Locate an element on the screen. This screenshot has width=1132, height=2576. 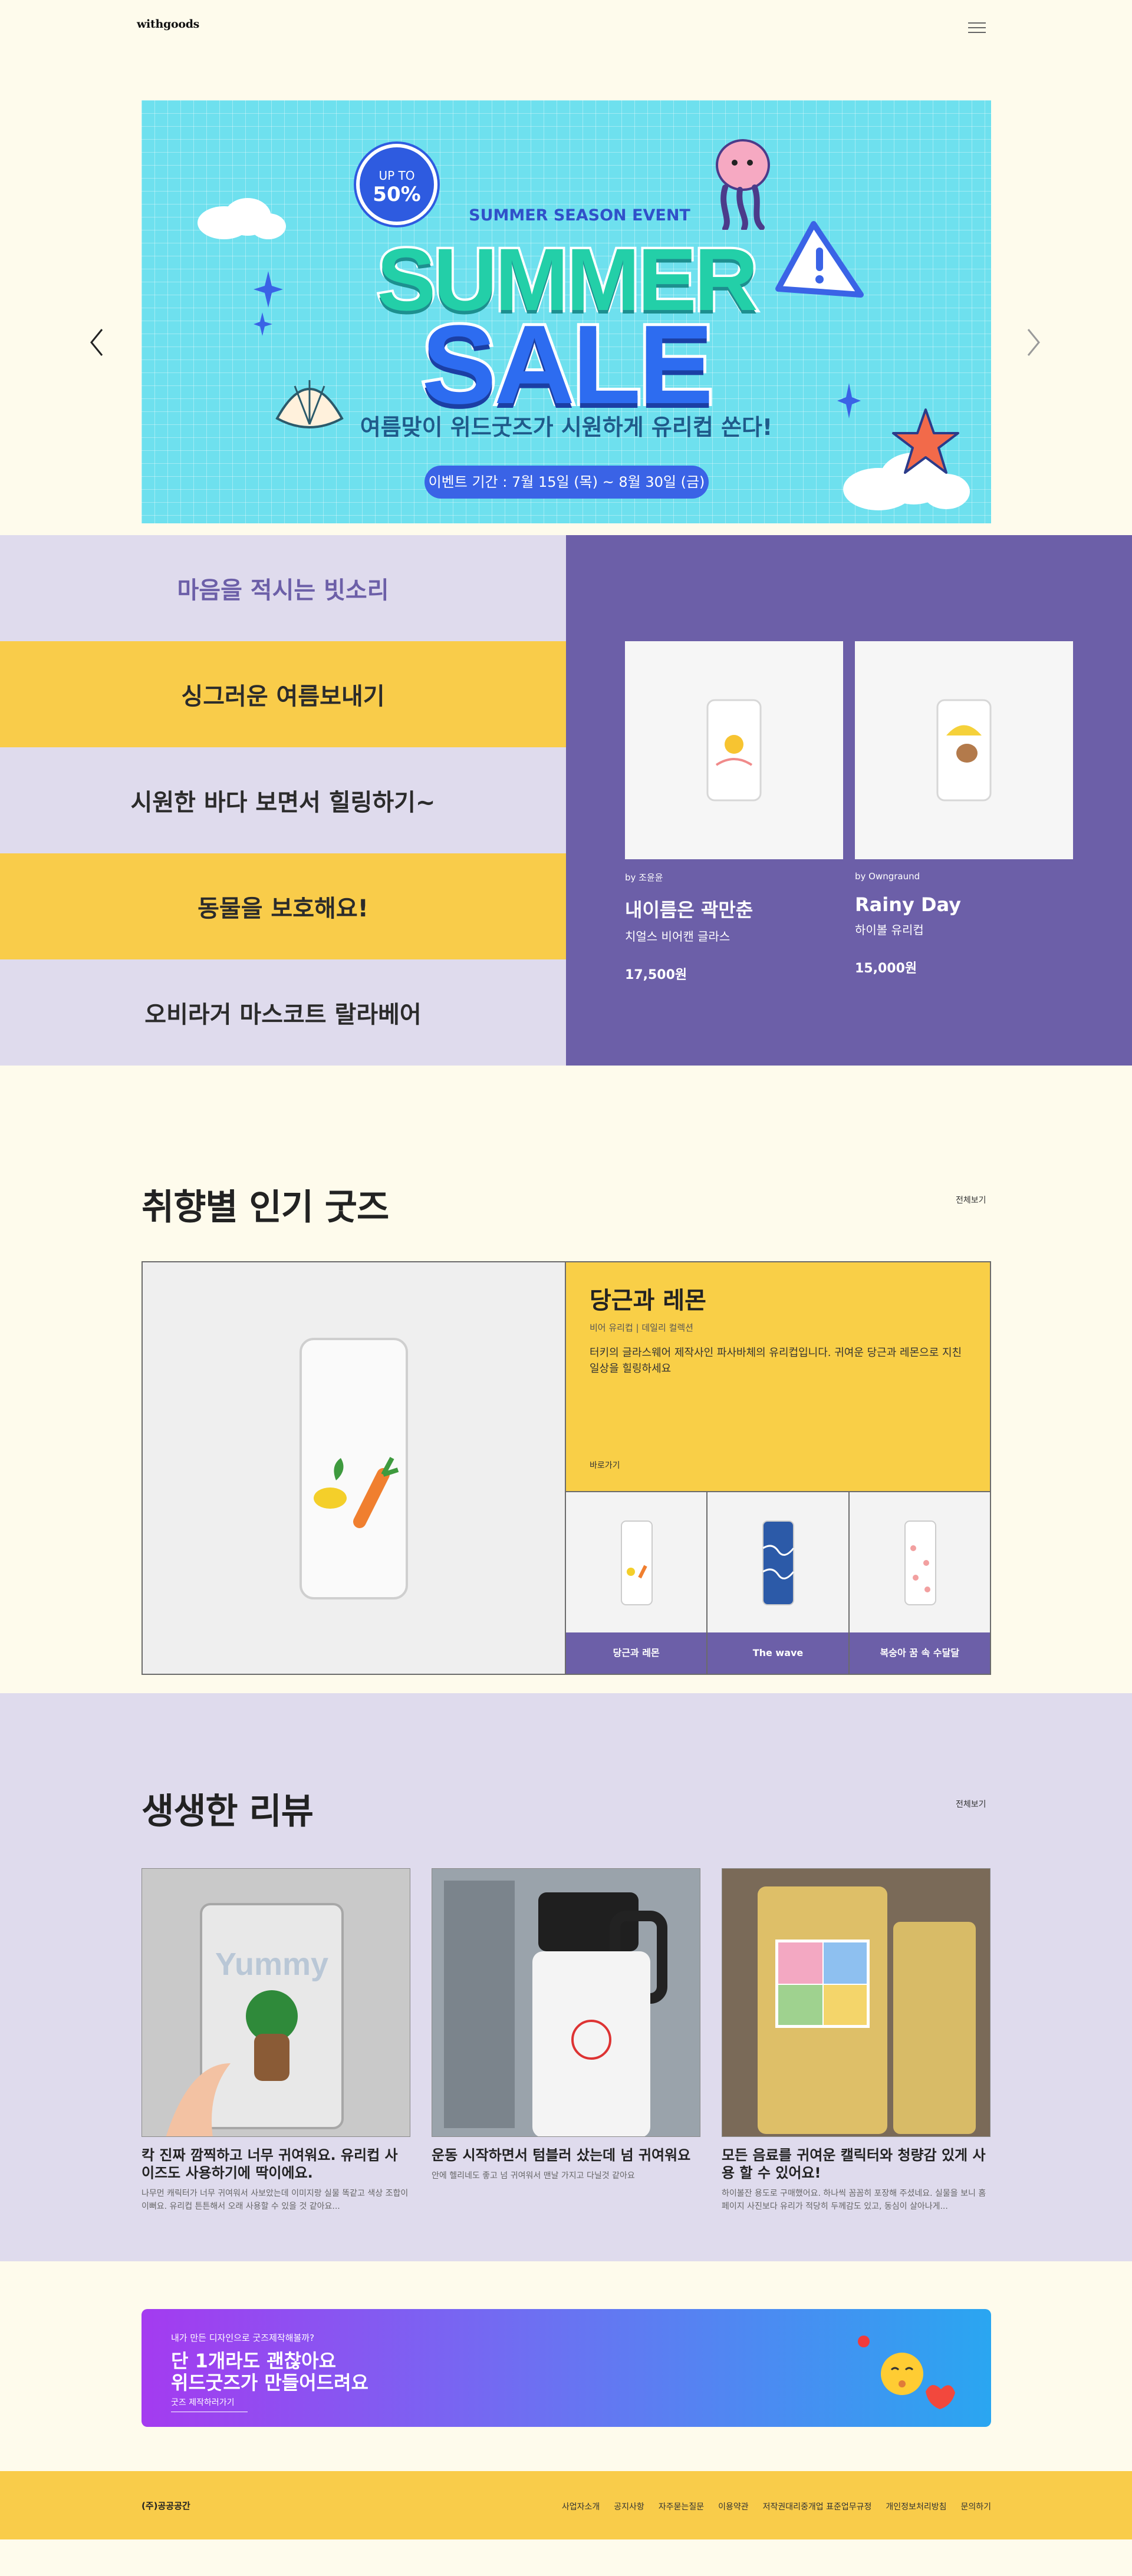
footer-link: 공지사항 is located at coordinates (629, 2506).